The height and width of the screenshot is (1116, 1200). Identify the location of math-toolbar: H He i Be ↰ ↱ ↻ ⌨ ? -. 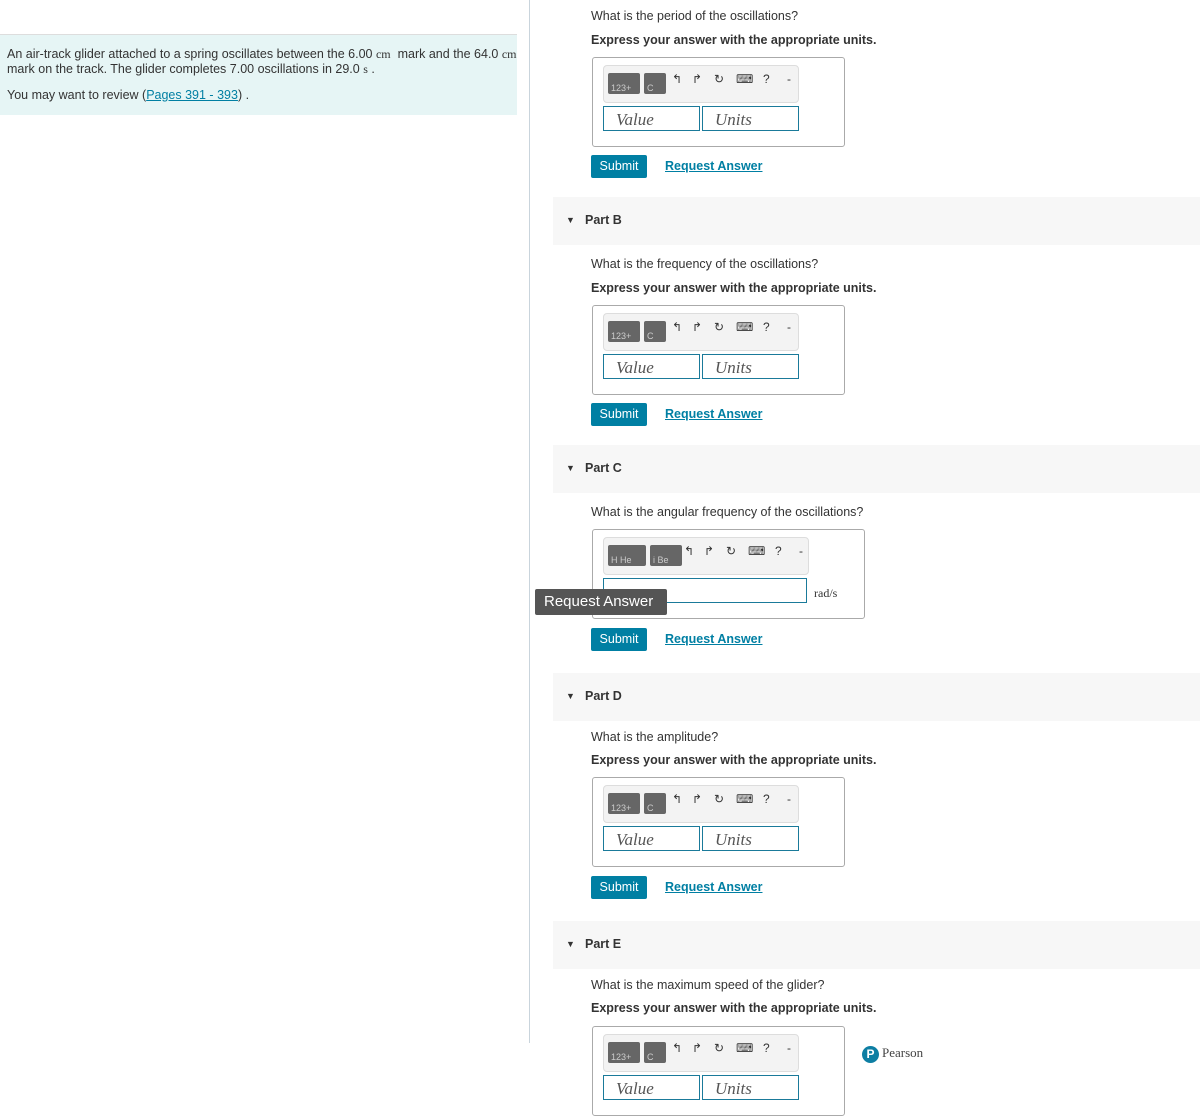
(706, 556).